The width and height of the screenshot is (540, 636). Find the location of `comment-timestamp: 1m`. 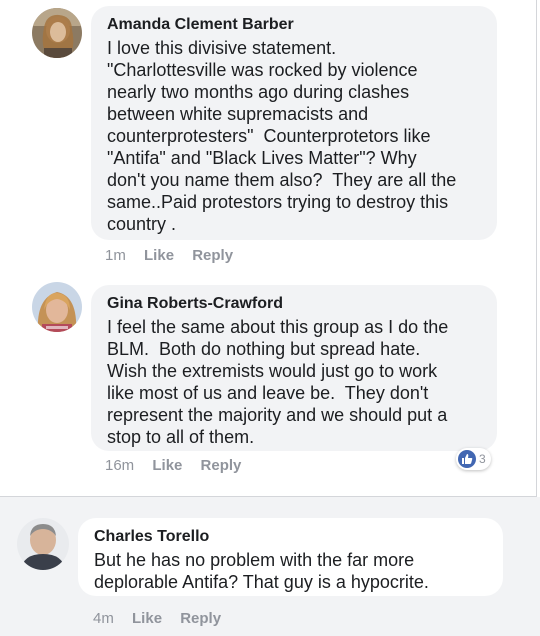

comment-timestamp: 1m is located at coordinates (115, 256).